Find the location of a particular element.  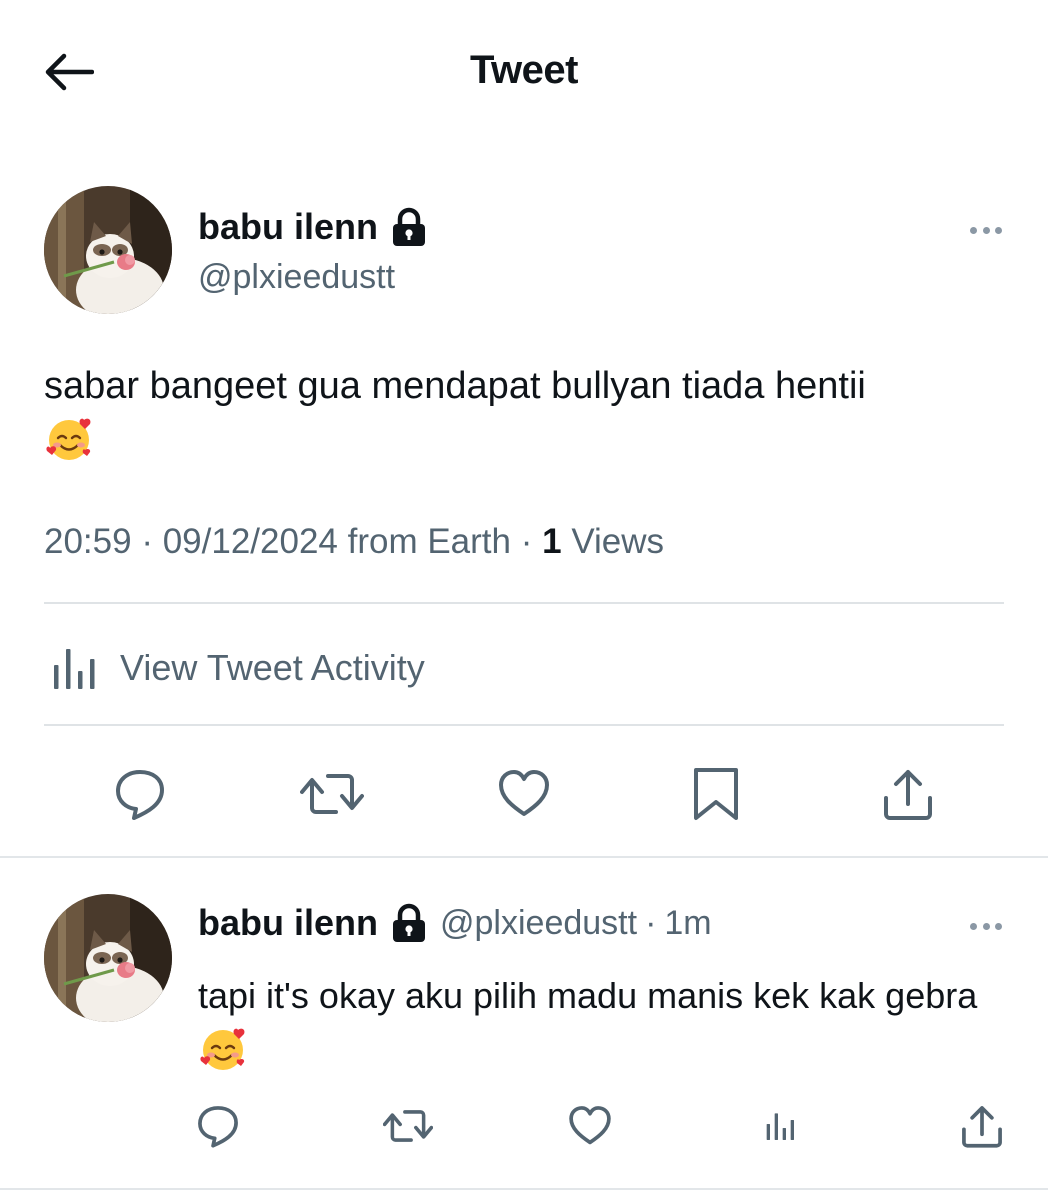

tweet-meta: 20:59 · 09/12/2024 from Earth · 1 Views is located at coordinates (354, 541).